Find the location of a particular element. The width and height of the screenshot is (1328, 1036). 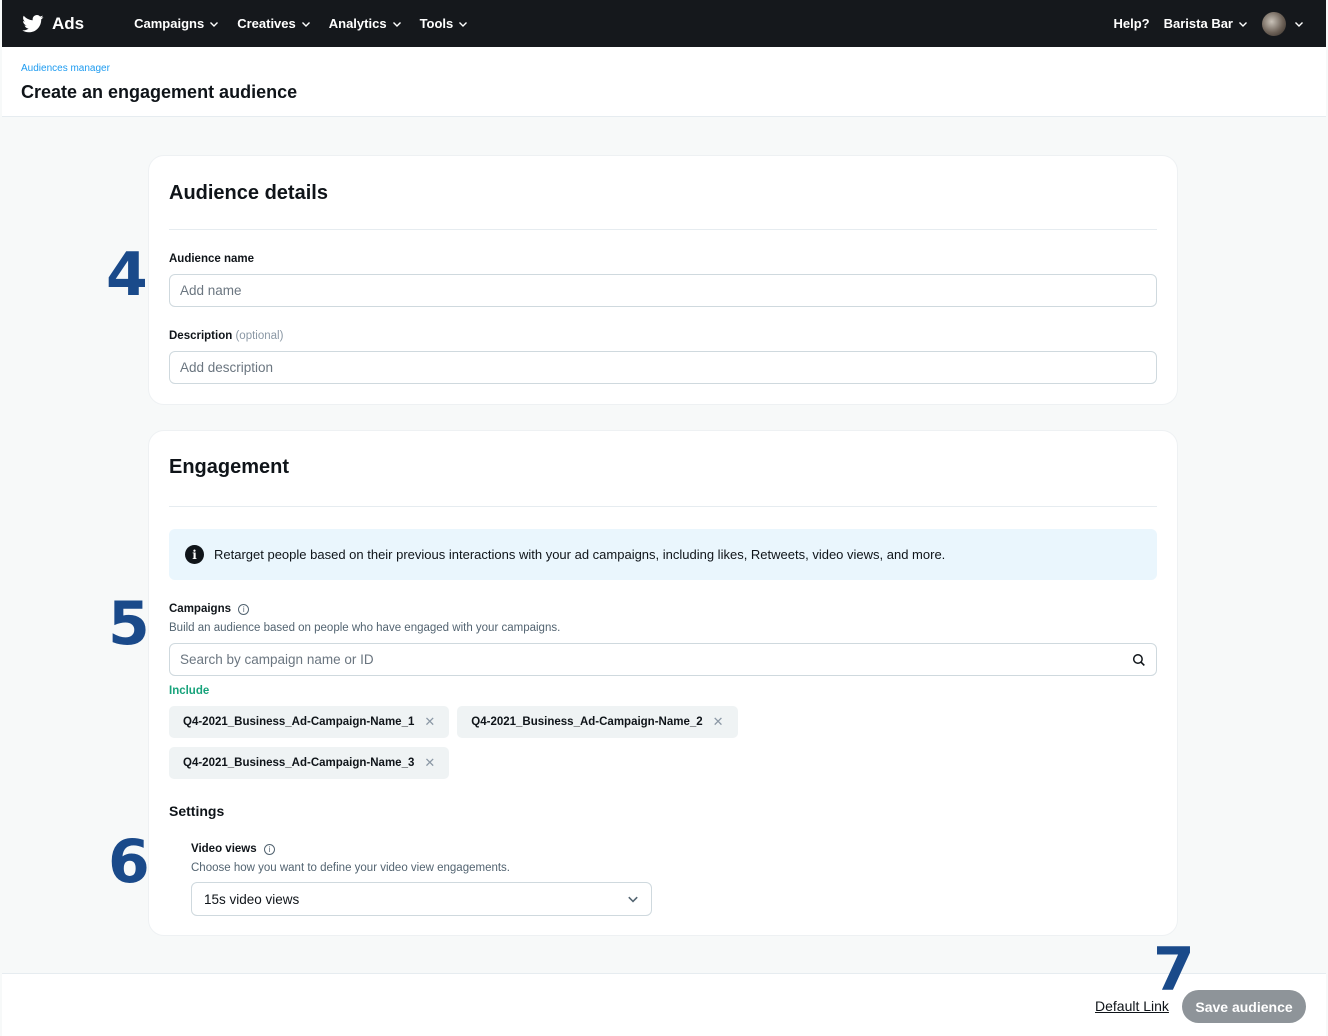

campaigns-label-text: Campaigns is located at coordinates (200, 609).